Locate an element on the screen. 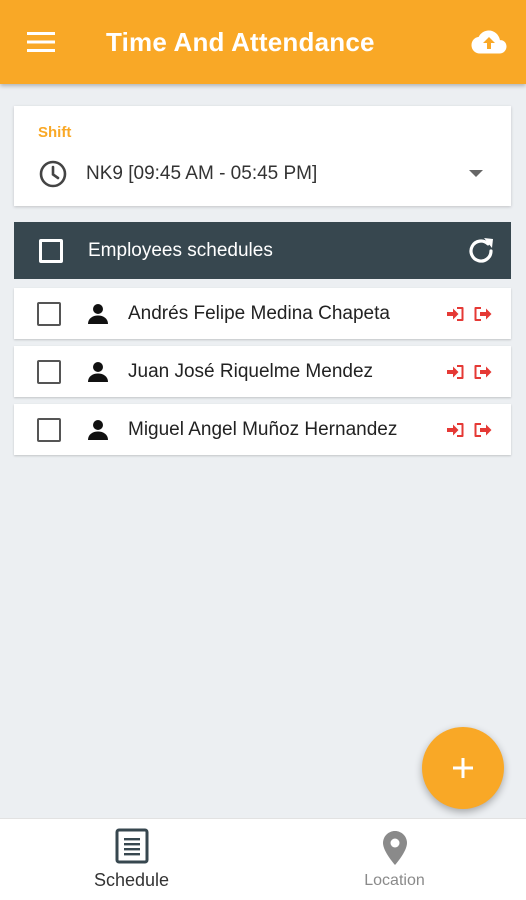  employee-row: Miguel Angel Muñoz Hernandez is located at coordinates (262, 429).